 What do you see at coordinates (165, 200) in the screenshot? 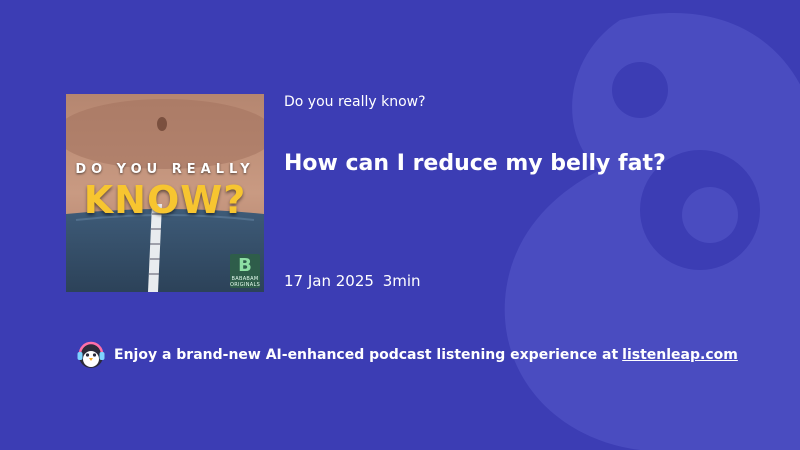
I see `cover-title-line2: KNOW?` at bounding box center [165, 200].